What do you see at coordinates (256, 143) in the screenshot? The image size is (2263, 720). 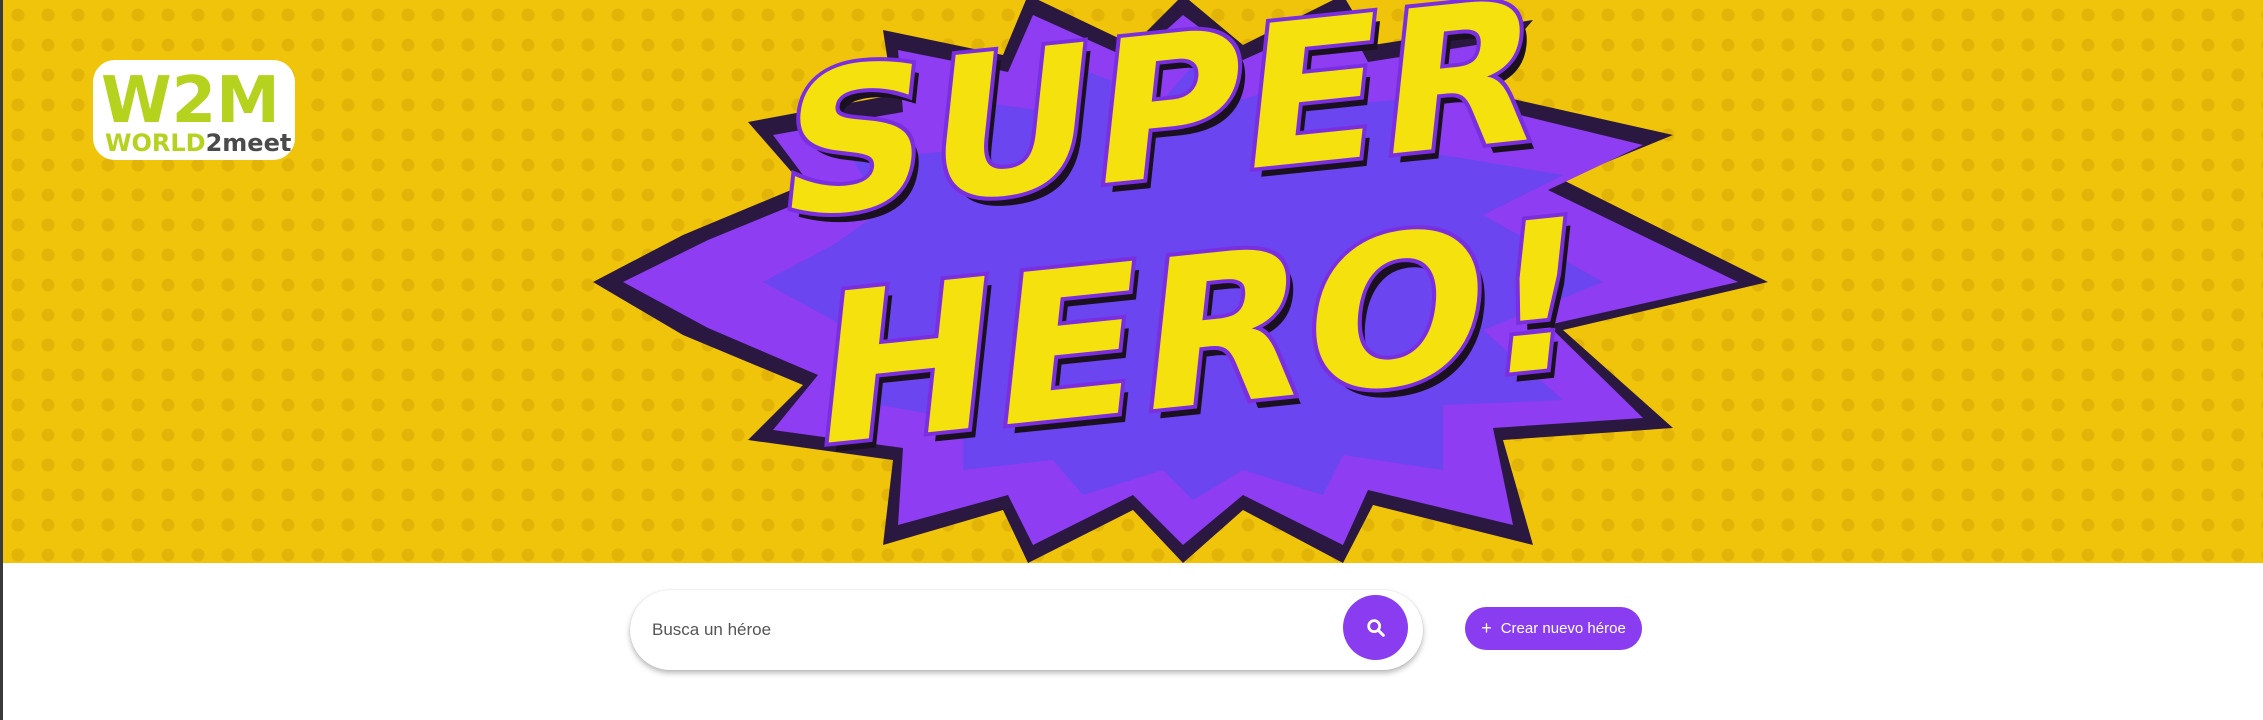 I see `logo-wordmark-part3: meet` at bounding box center [256, 143].